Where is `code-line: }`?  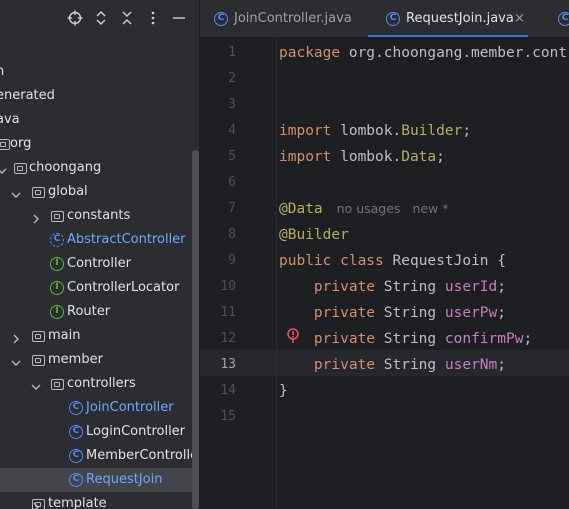
code-line: } is located at coordinates (283, 391).